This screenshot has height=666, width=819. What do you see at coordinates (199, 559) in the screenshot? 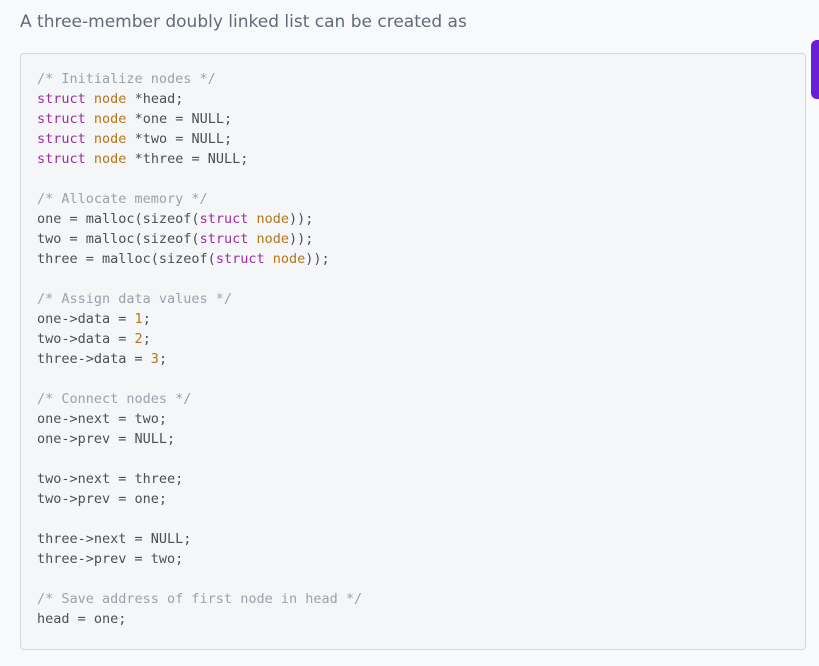
I see `code-line: three->prev = two;` at bounding box center [199, 559].